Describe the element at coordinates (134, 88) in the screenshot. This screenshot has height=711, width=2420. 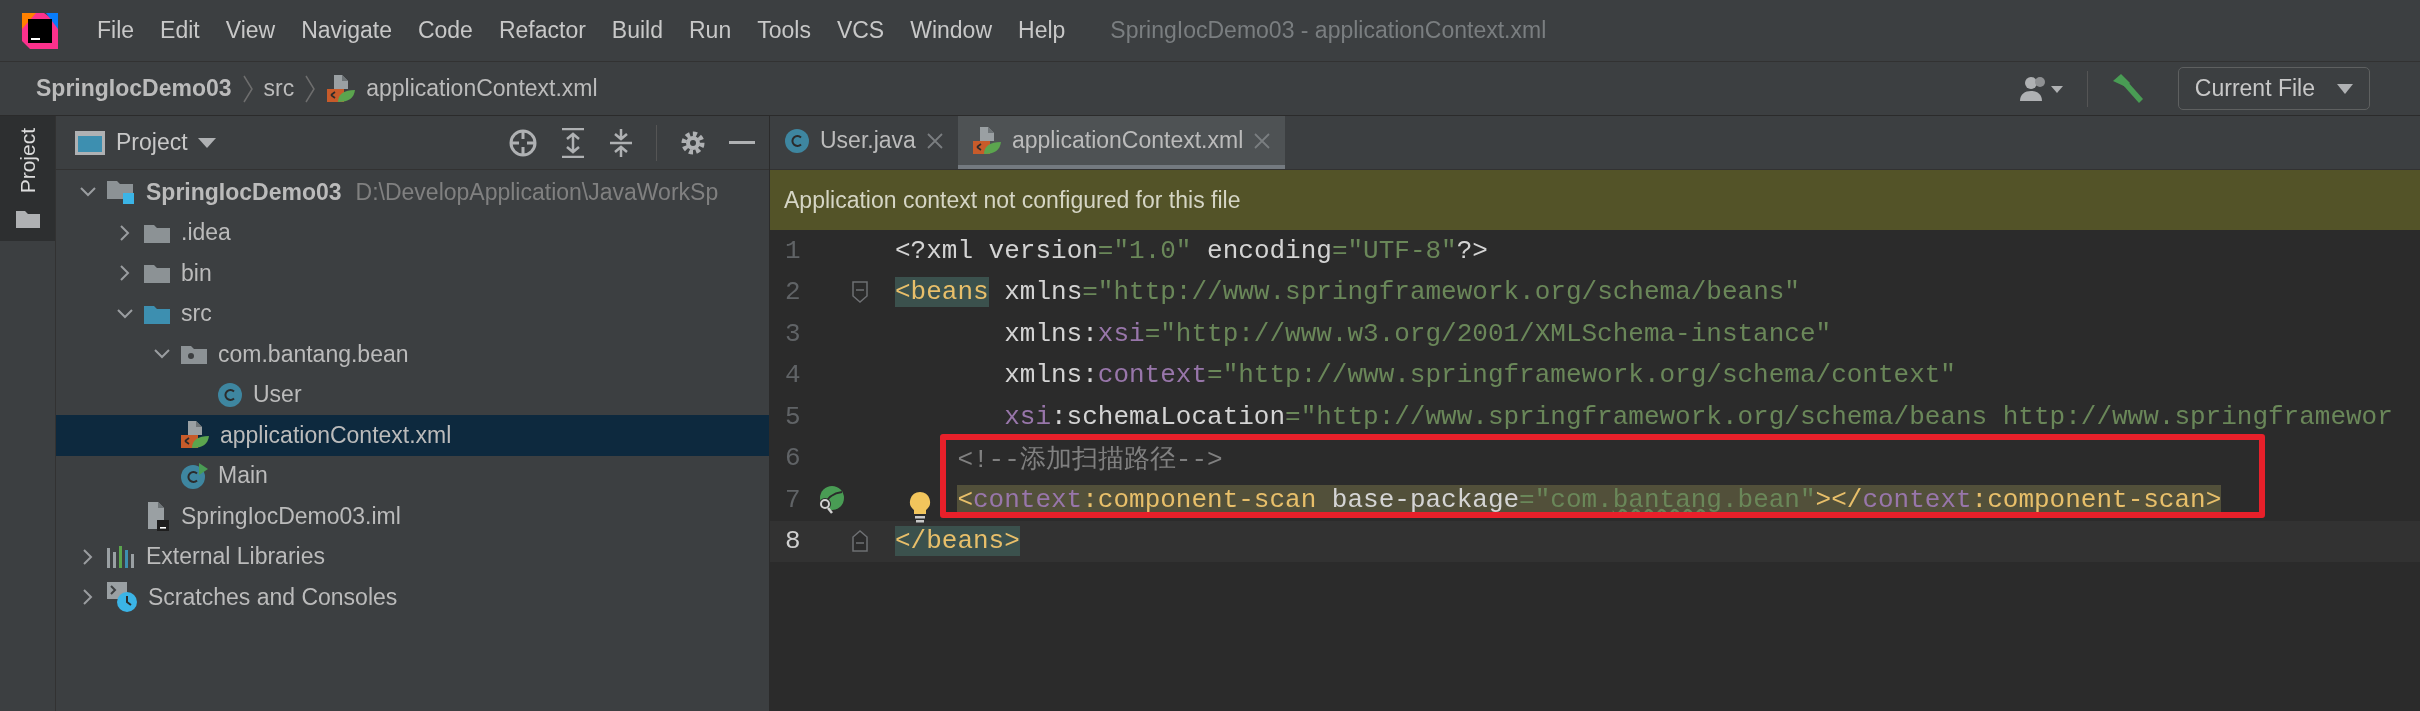
I see `breadcrumb-item: SpringIocDemo03` at that location.